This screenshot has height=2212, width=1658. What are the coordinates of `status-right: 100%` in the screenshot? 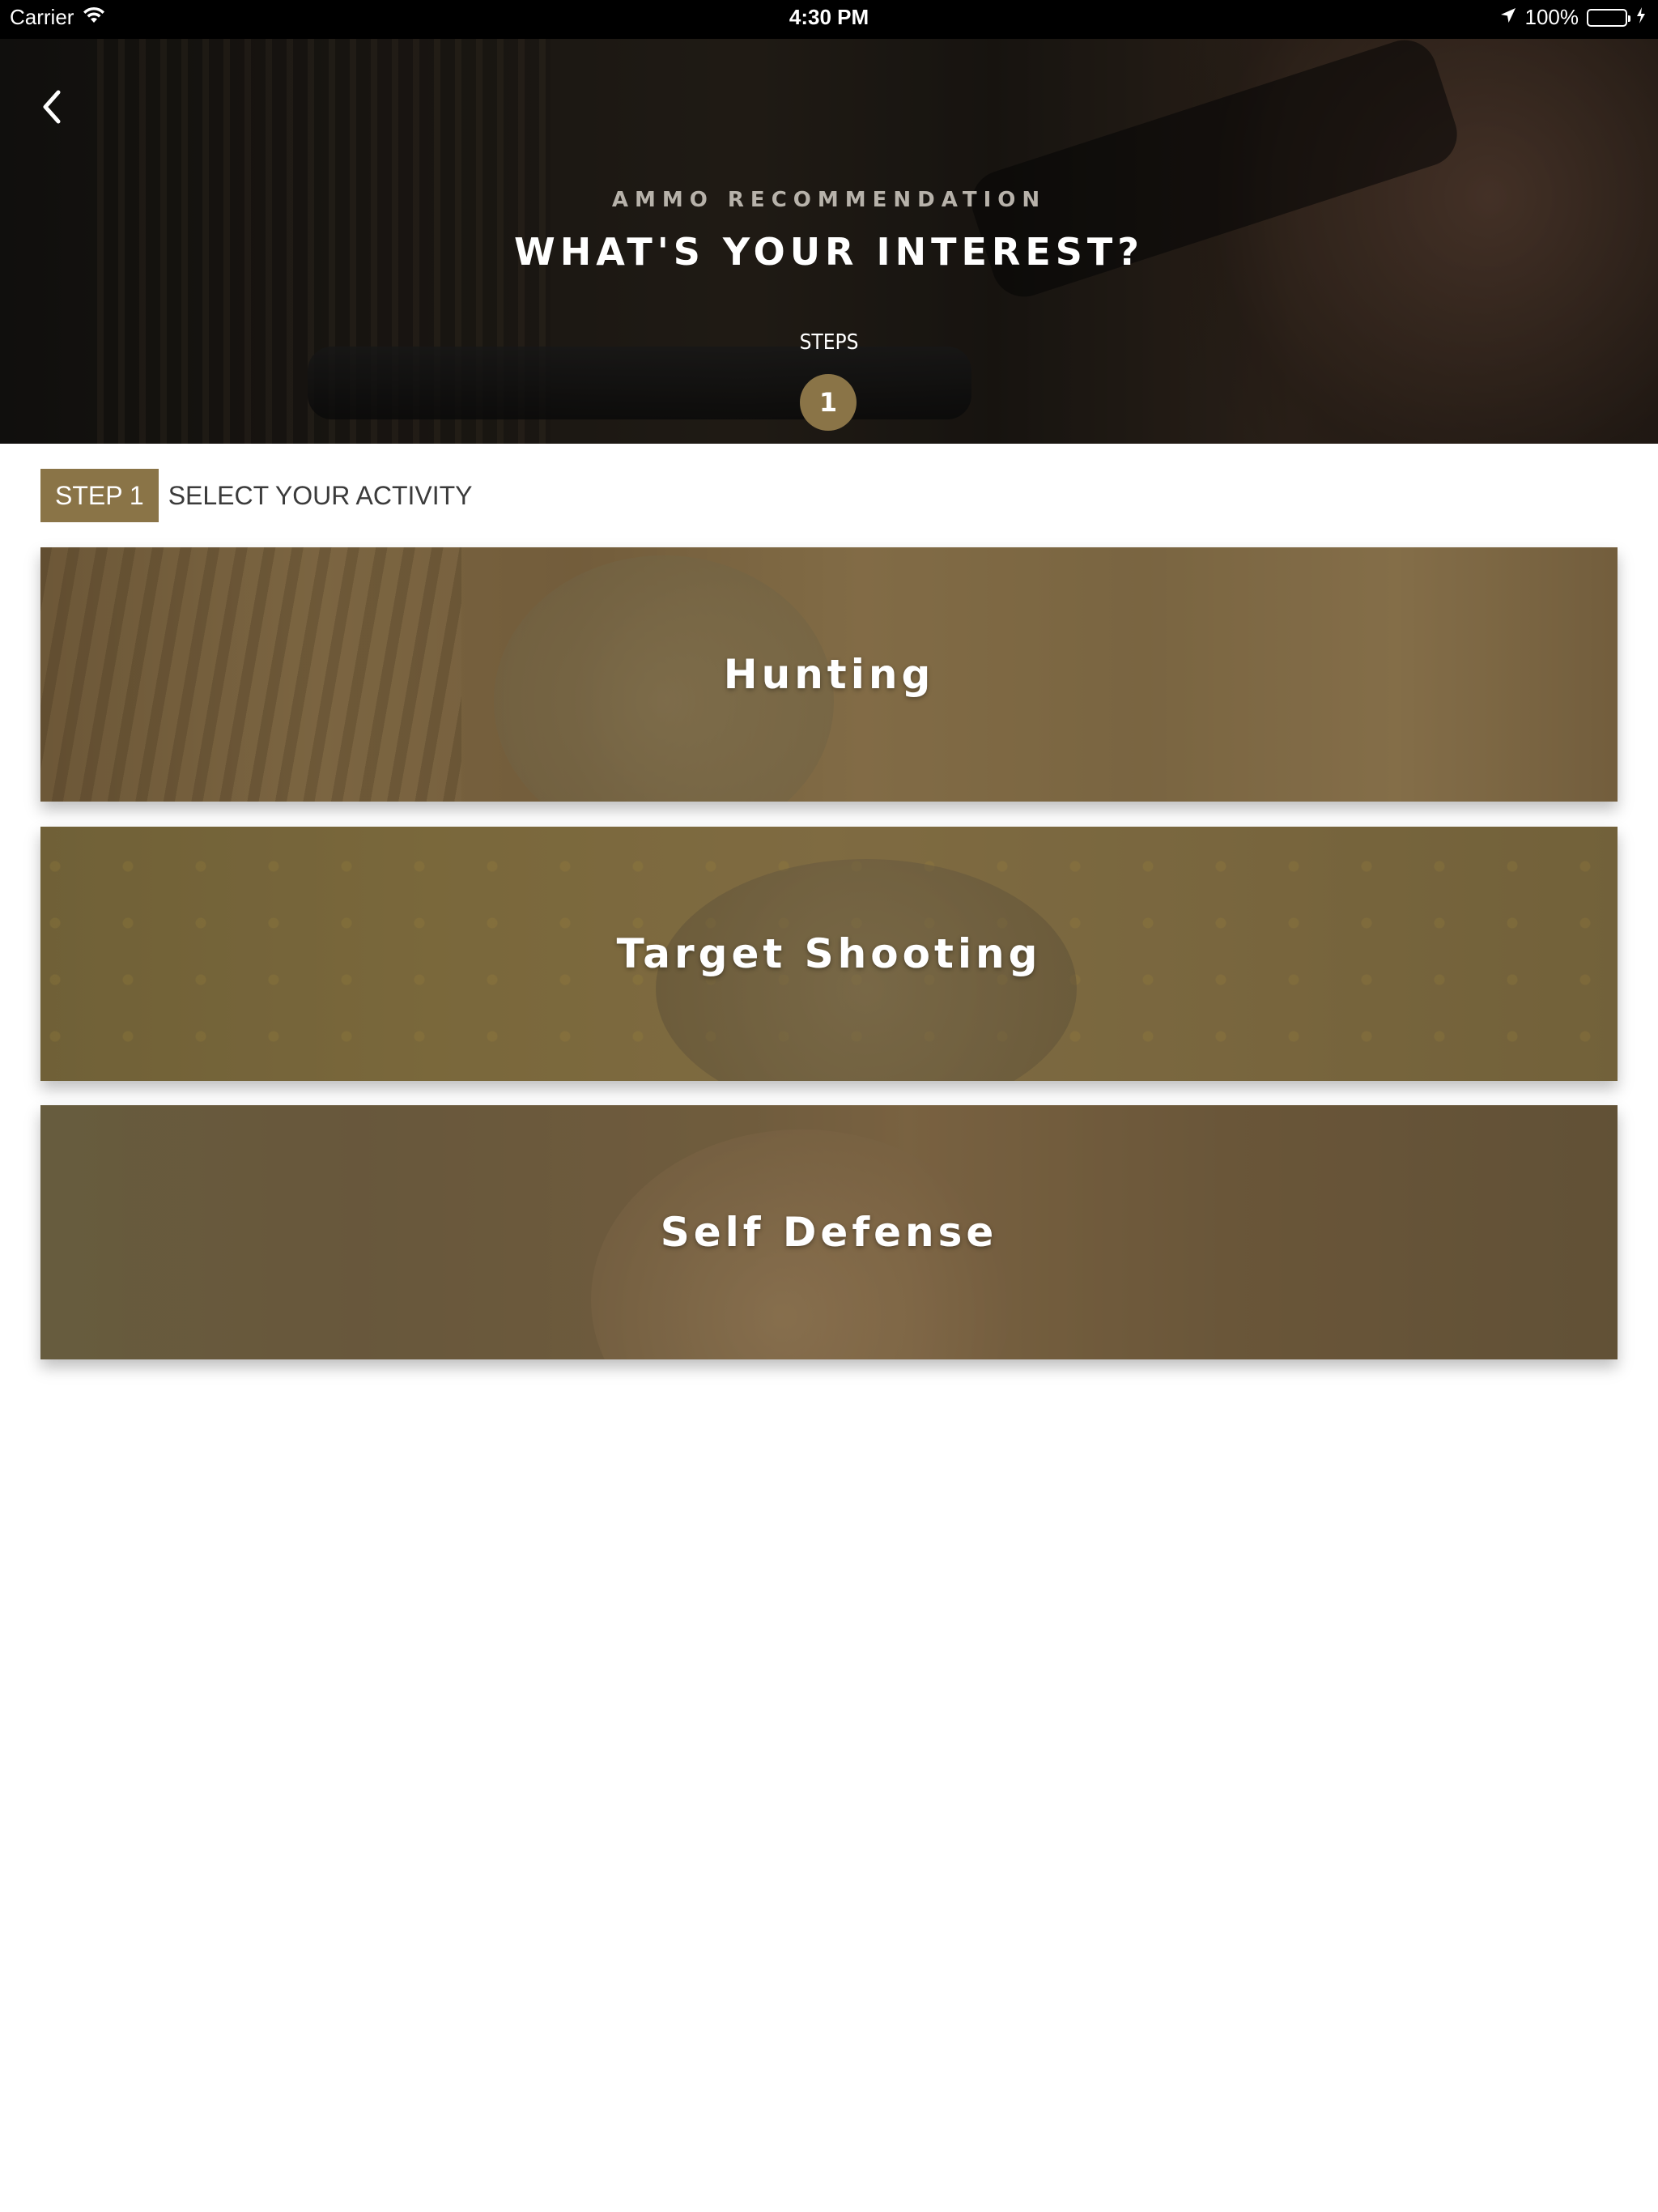 It's located at (1573, 18).